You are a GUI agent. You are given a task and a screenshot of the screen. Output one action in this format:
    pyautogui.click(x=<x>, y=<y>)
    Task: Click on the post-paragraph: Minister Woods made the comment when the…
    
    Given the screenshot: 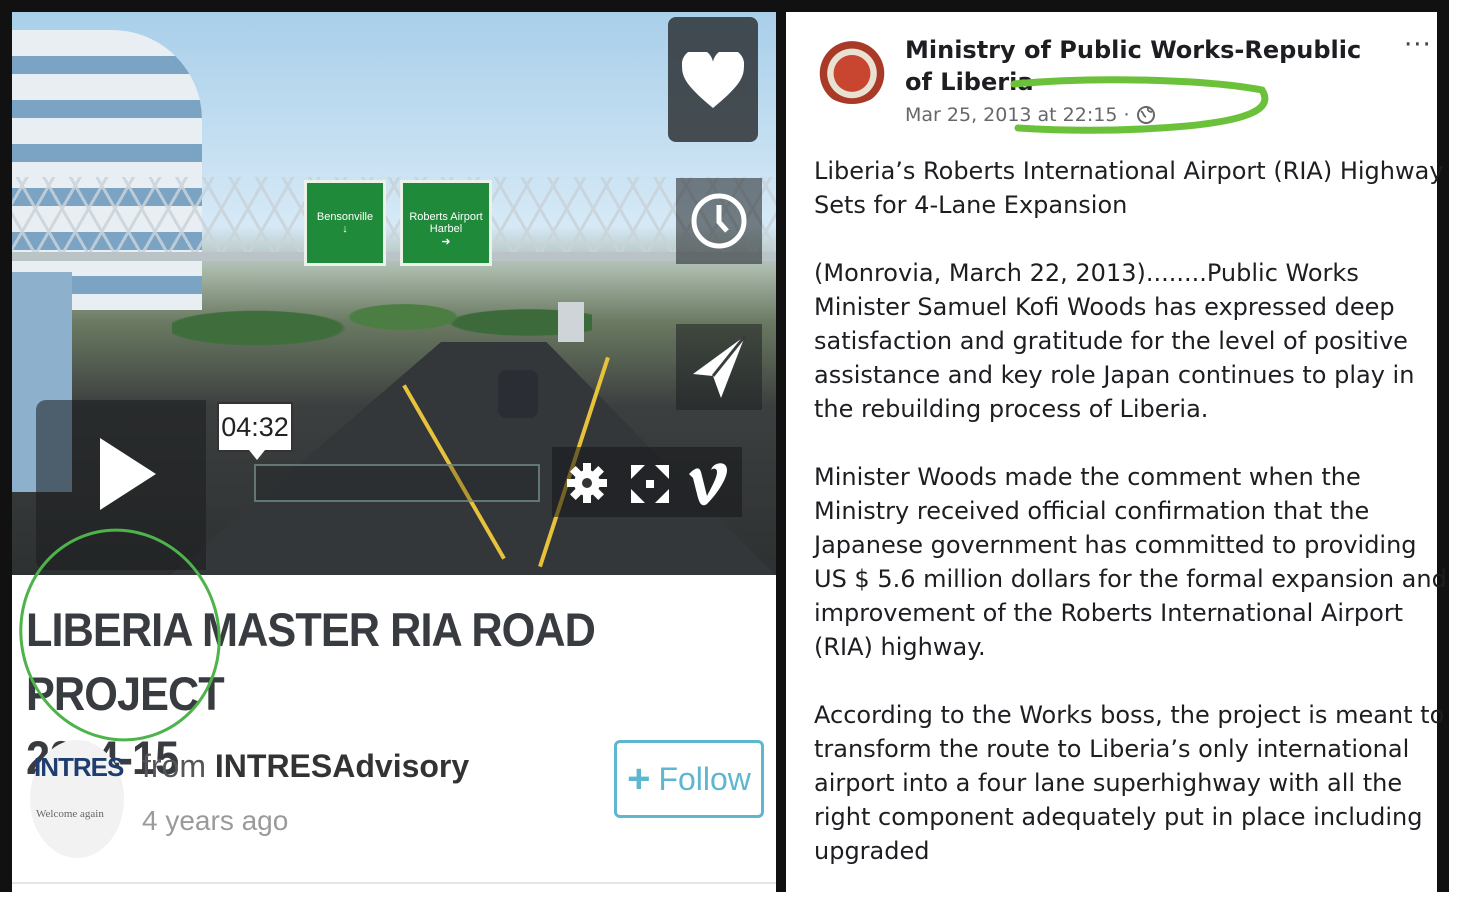 What is the action you would take?
    pyautogui.click(x=1130, y=562)
    